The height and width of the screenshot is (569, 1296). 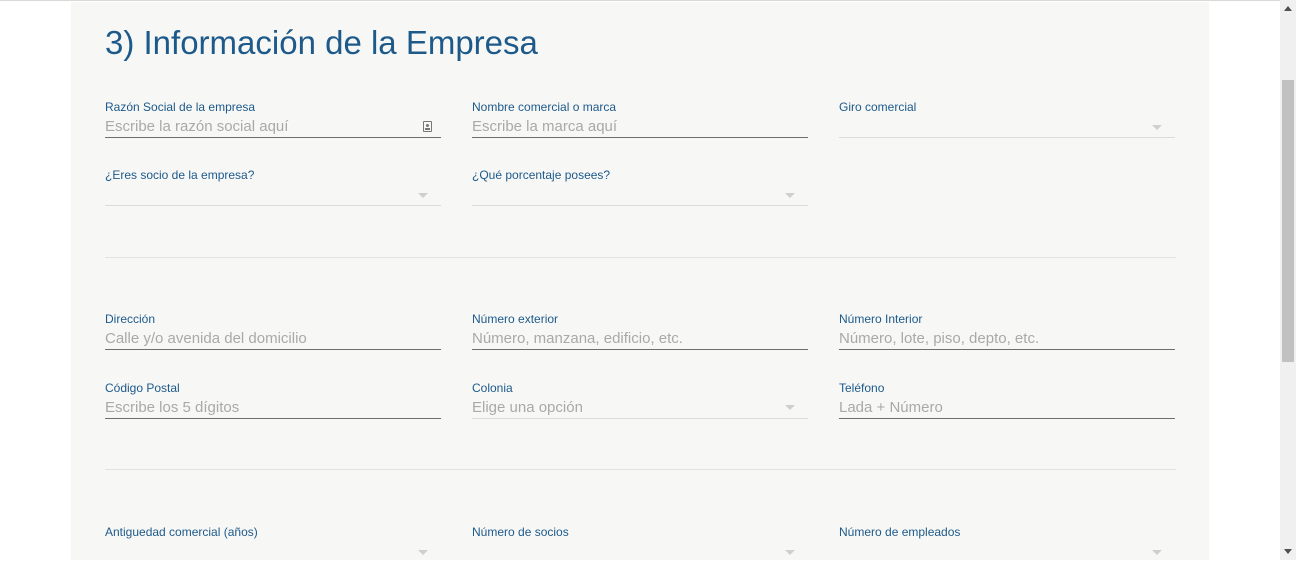 What do you see at coordinates (1007, 137) in the screenshot?
I see `giro-comercial-underline` at bounding box center [1007, 137].